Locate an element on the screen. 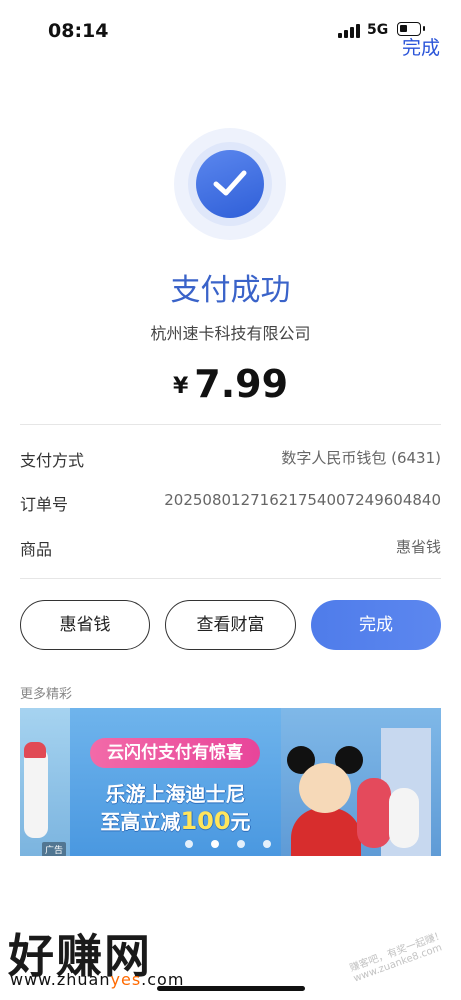 The image size is (461, 1000). watermark-url-accent: yes is located at coordinates (126, 979).